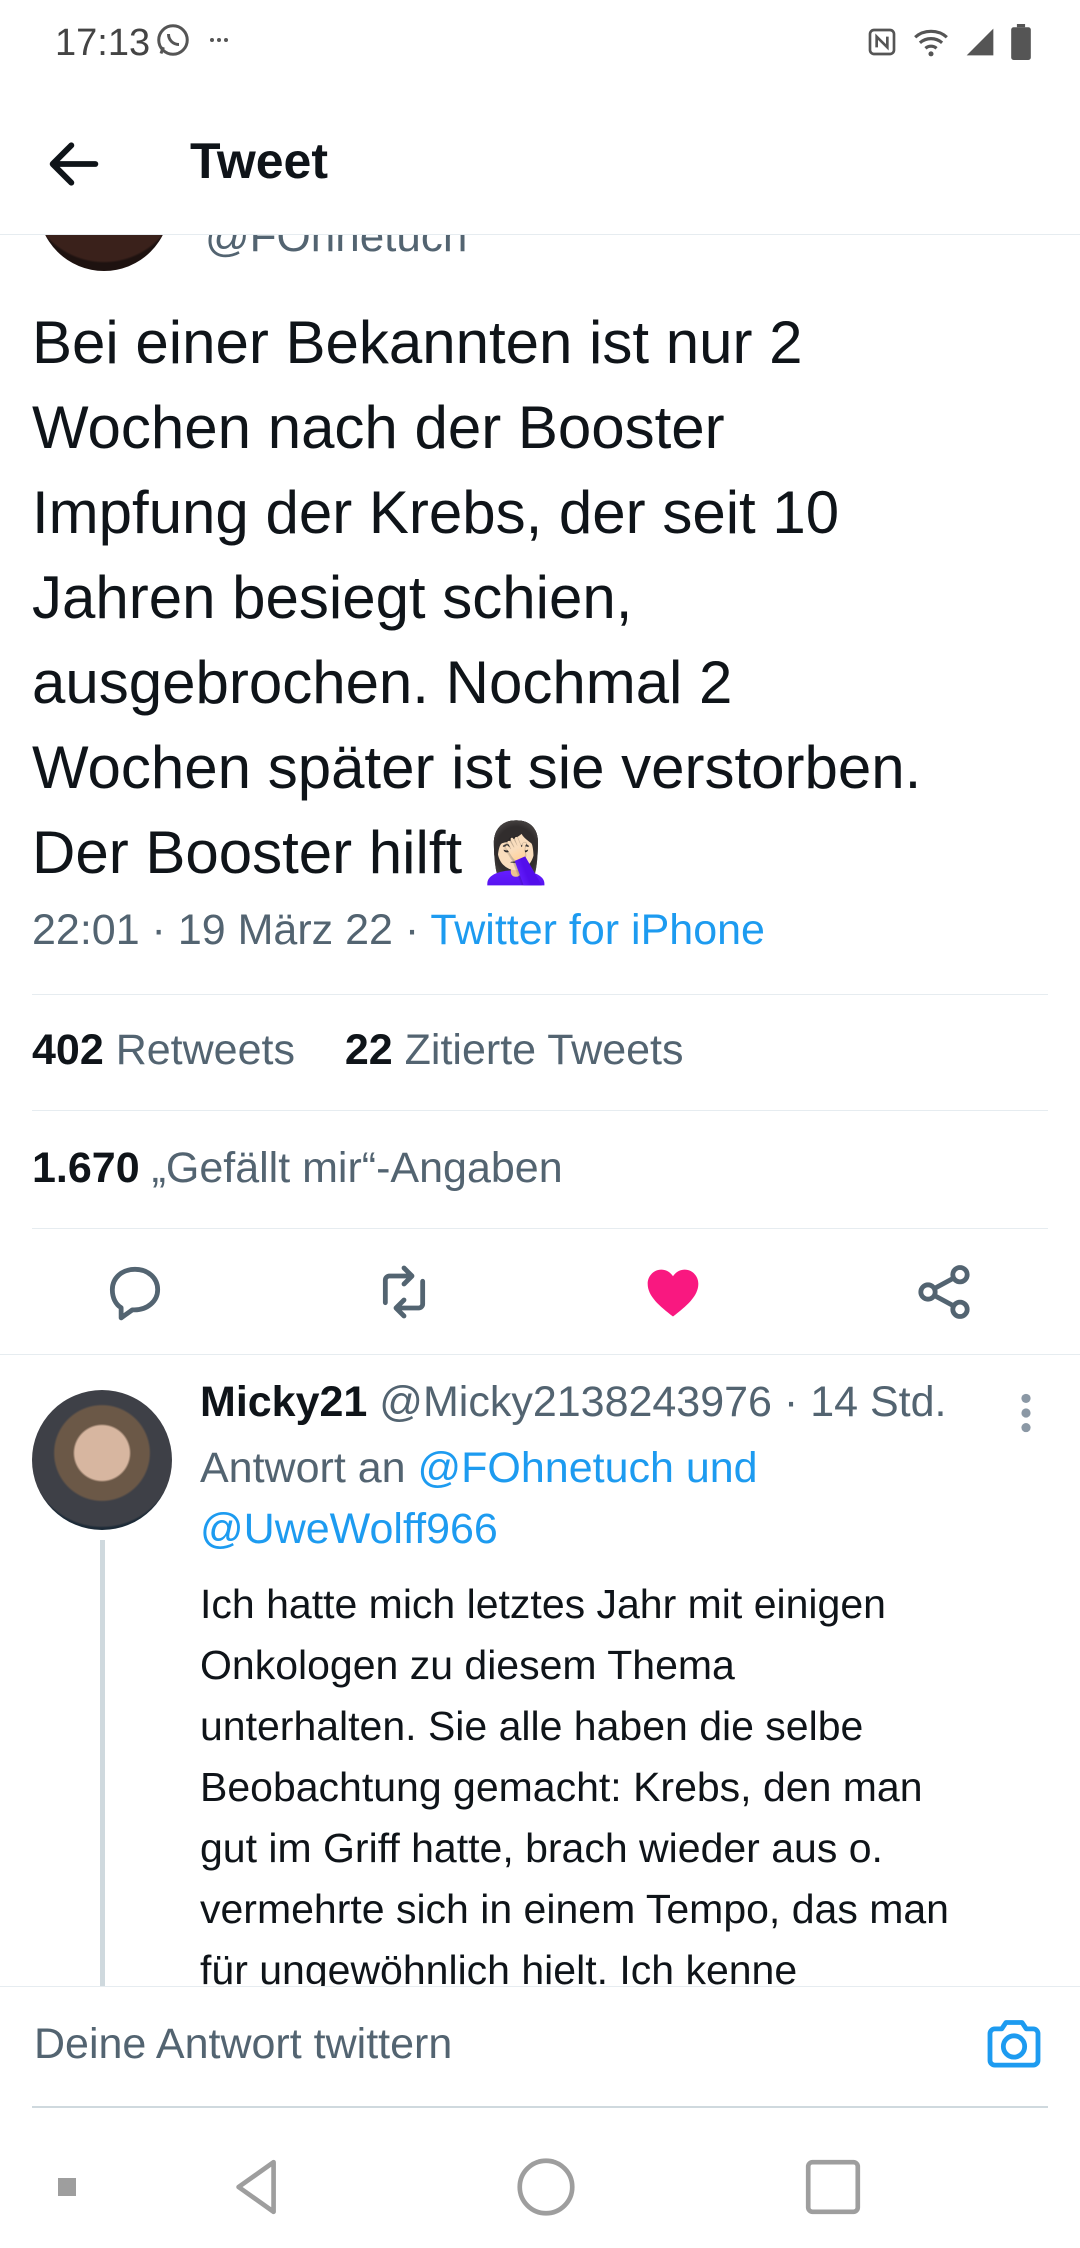  I want to click on reply-input, so click(484, 2044).